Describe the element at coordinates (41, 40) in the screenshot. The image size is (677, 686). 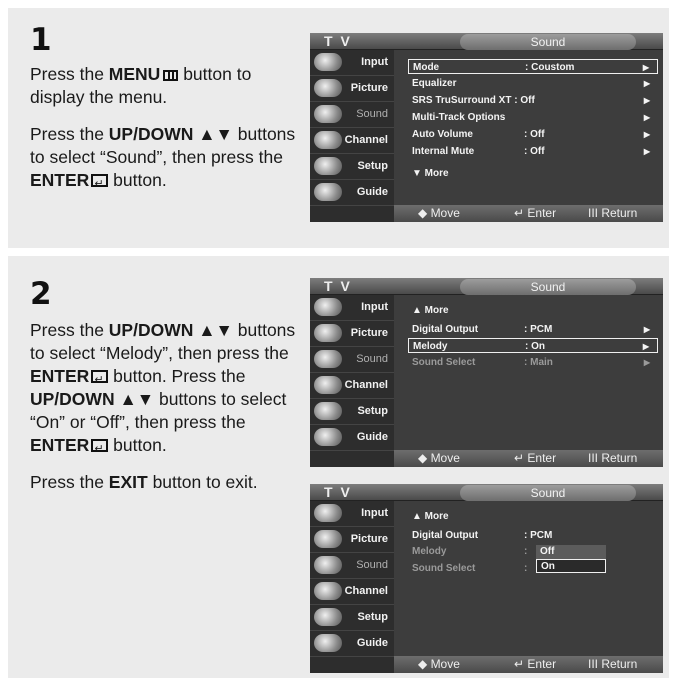
I see `step-number: 1` at that location.